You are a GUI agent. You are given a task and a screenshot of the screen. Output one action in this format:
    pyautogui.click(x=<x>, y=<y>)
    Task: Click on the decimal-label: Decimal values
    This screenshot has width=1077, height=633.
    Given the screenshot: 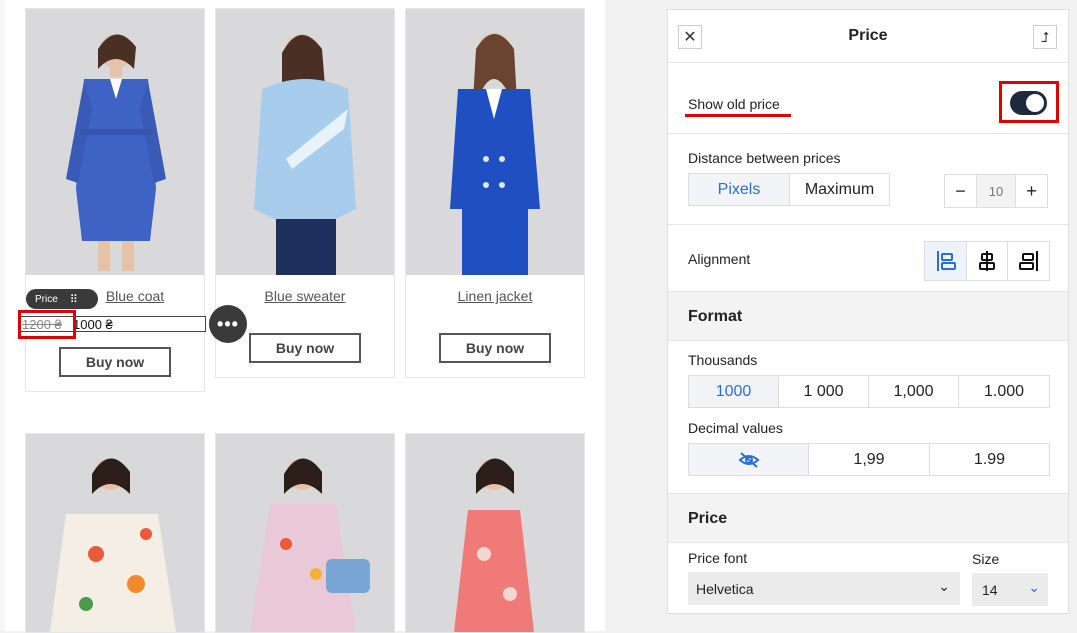 What is the action you would take?
    pyautogui.click(x=735, y=428)
    